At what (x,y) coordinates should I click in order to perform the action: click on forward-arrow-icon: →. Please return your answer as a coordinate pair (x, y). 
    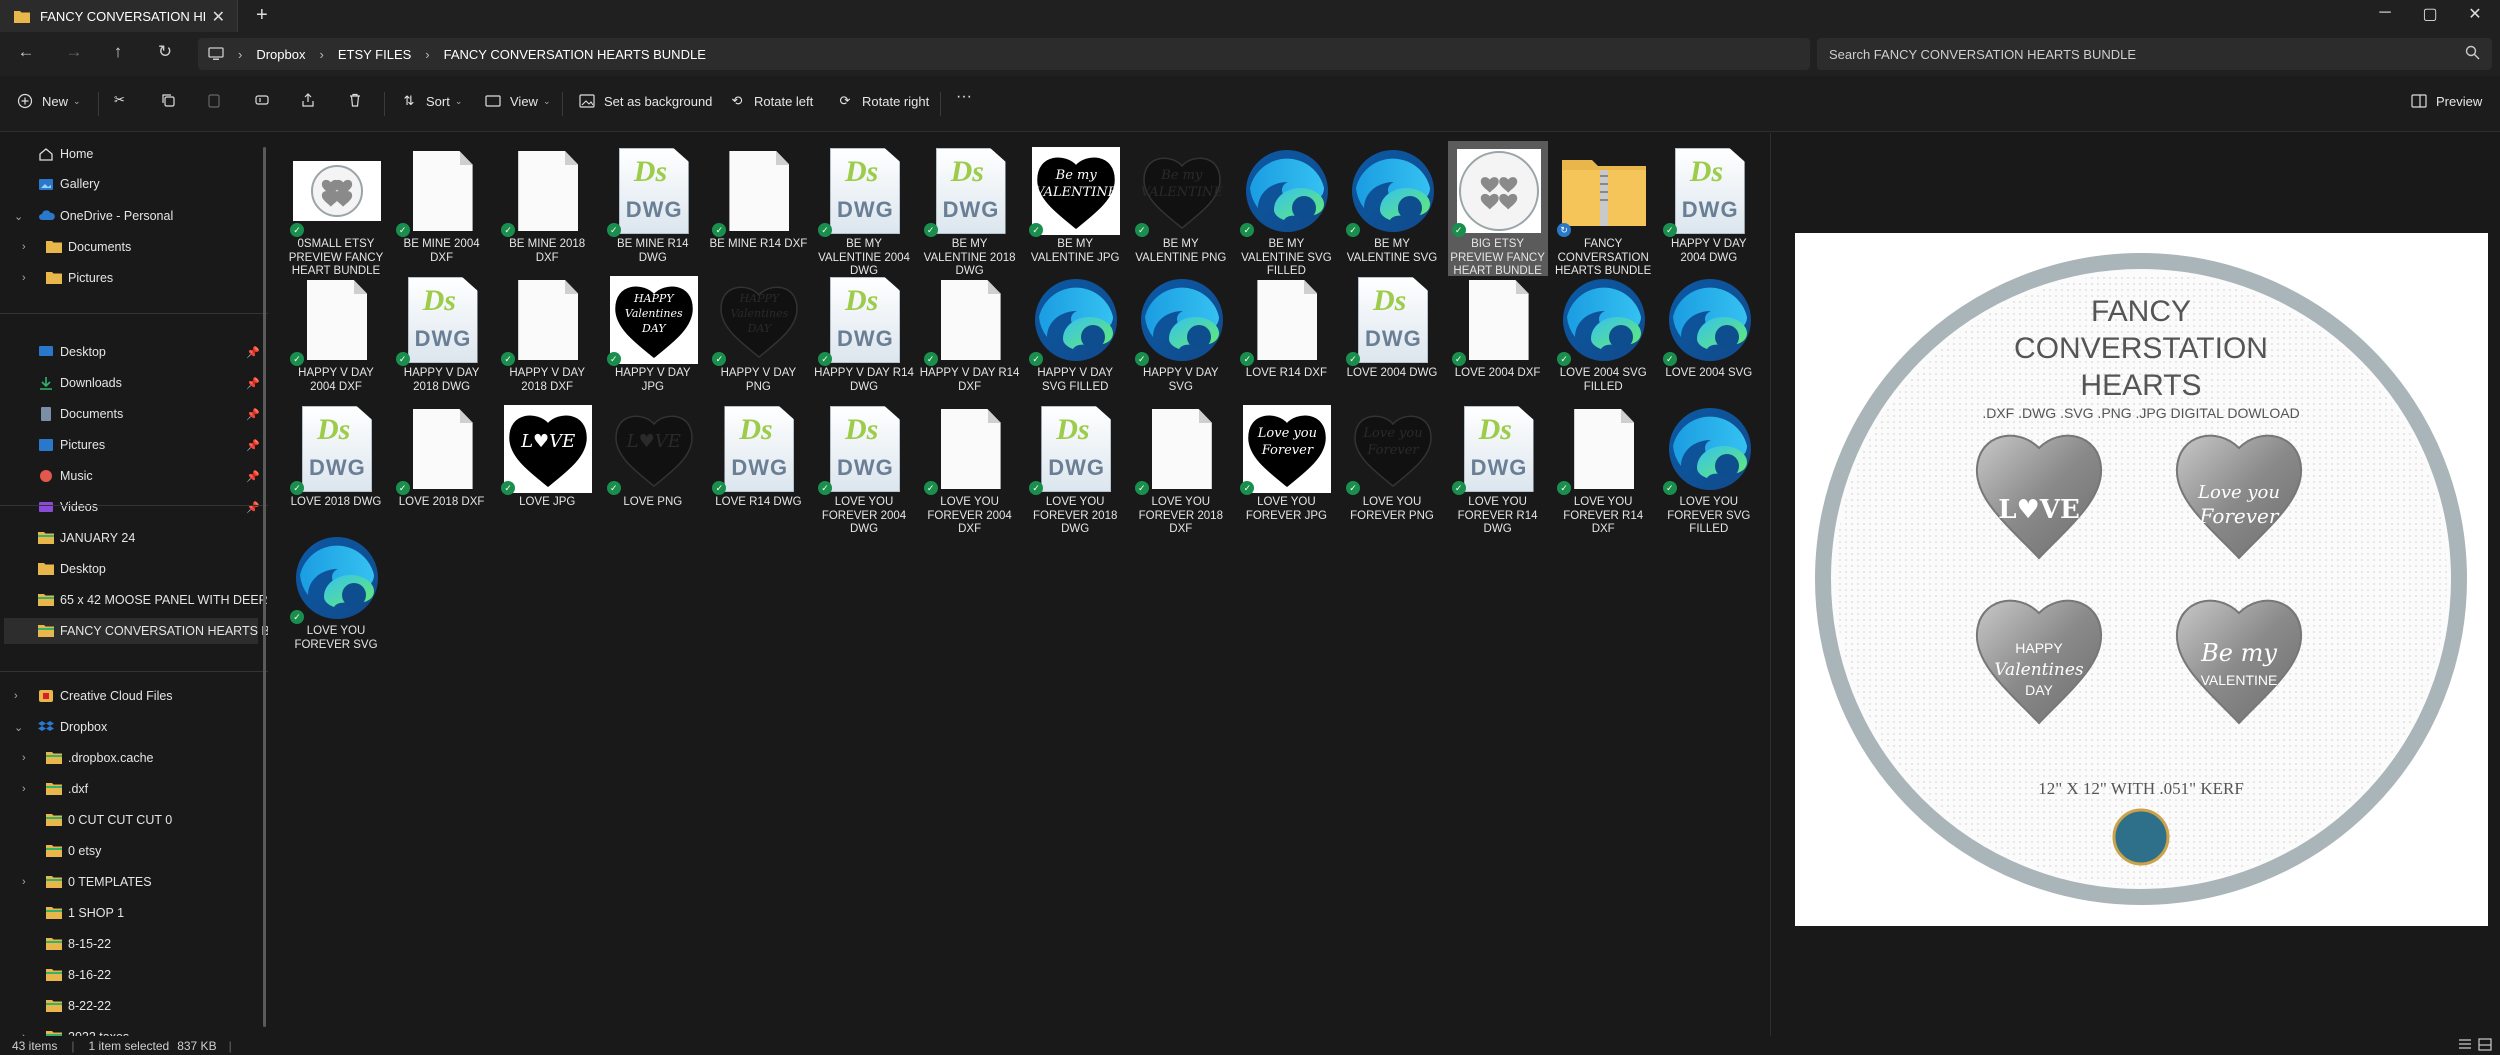
    Looking at the image, I should click on (74, 52).